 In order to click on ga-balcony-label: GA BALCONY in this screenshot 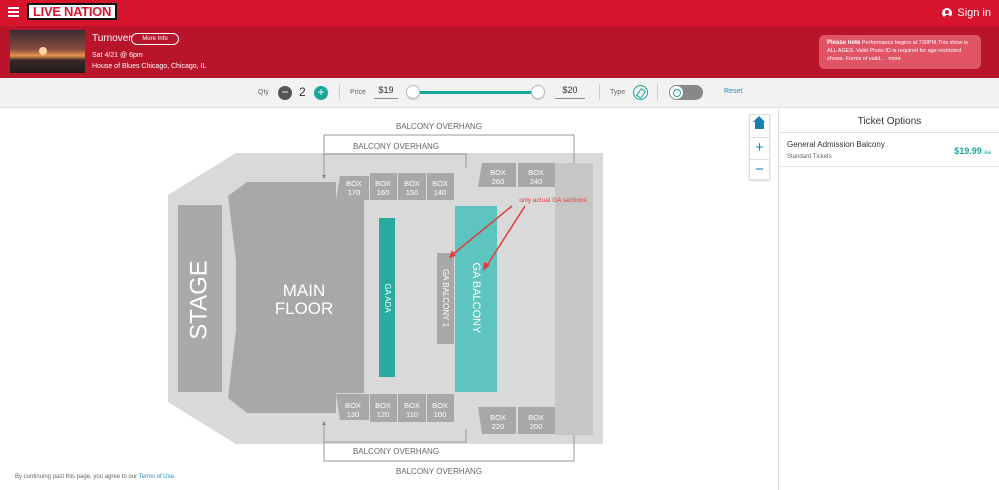, I will do `click(476, 299)`.